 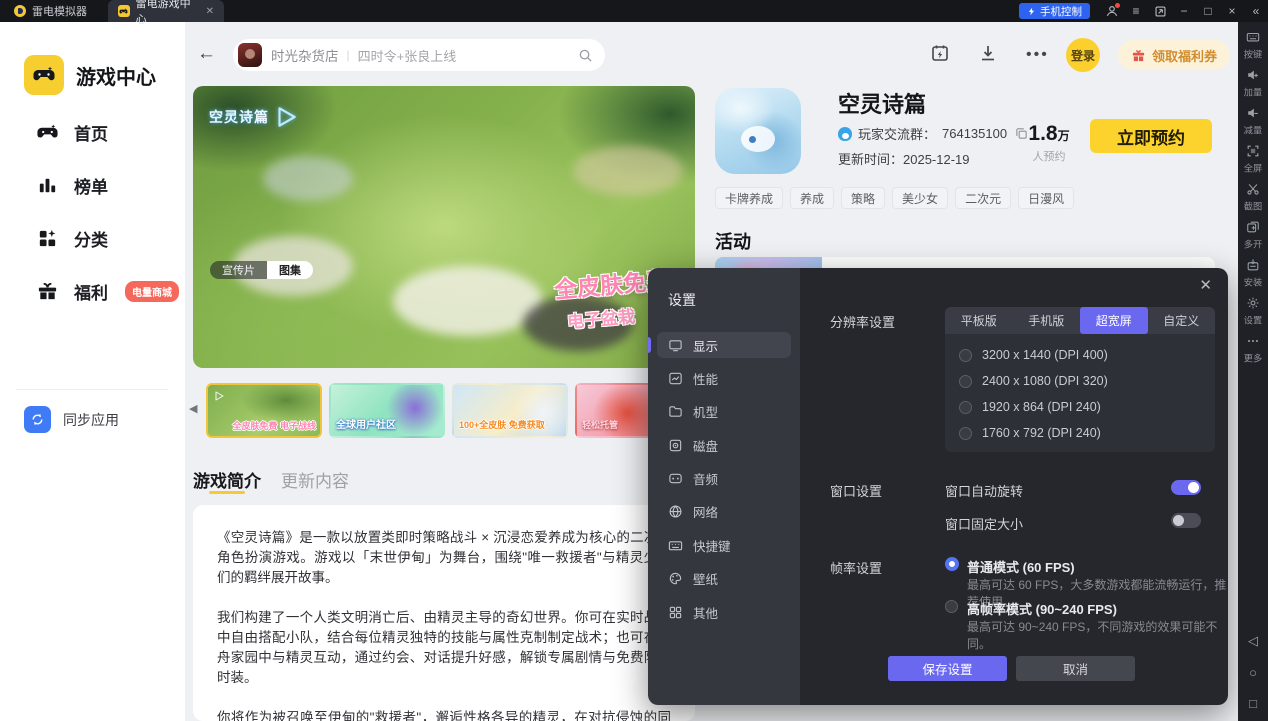 What do you see at coordinates (1253, 45) in the screenshot?
I see `toolbar-keymapping: 按键` at bounding box center [1253, 45].